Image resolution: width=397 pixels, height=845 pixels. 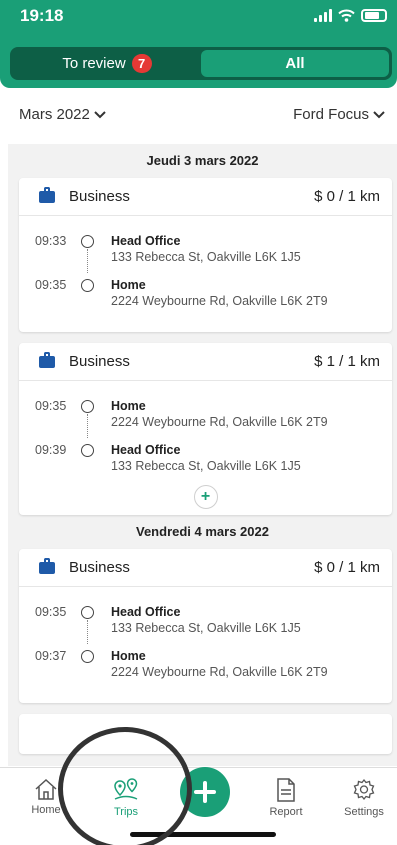 What do you see at coordinates (42, 15) in the screenshot?
I see `status-time: 19:18` at bounding box center [42, 15].